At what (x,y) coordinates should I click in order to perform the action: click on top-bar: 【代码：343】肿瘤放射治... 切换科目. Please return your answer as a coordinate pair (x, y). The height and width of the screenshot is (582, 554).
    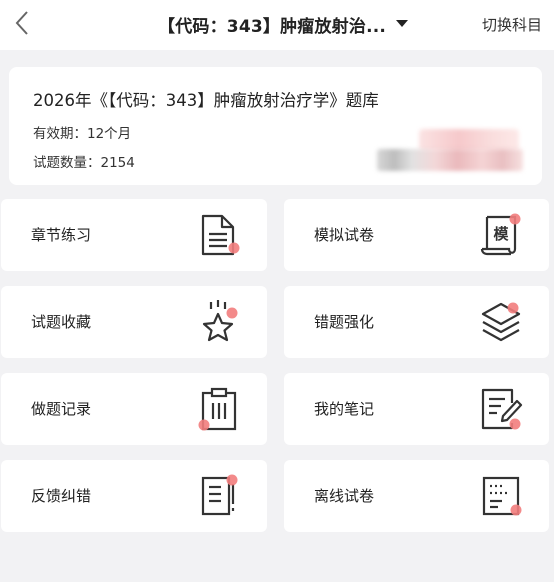
    Looking at the image, I should click on (277, 25).